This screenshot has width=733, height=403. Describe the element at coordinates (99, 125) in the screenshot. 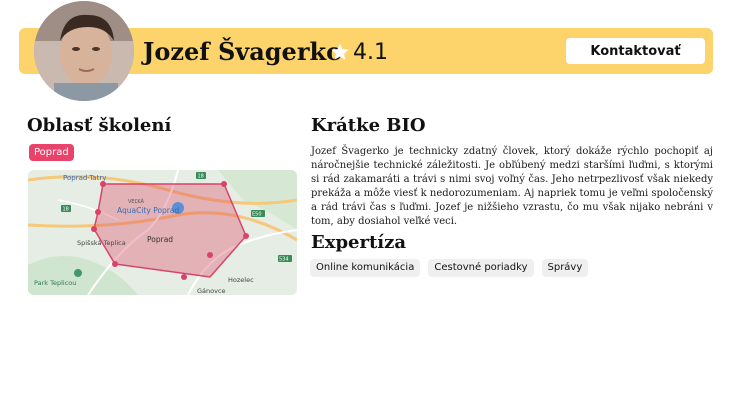

I see `training-area-title: Oblasť školení` at that location.